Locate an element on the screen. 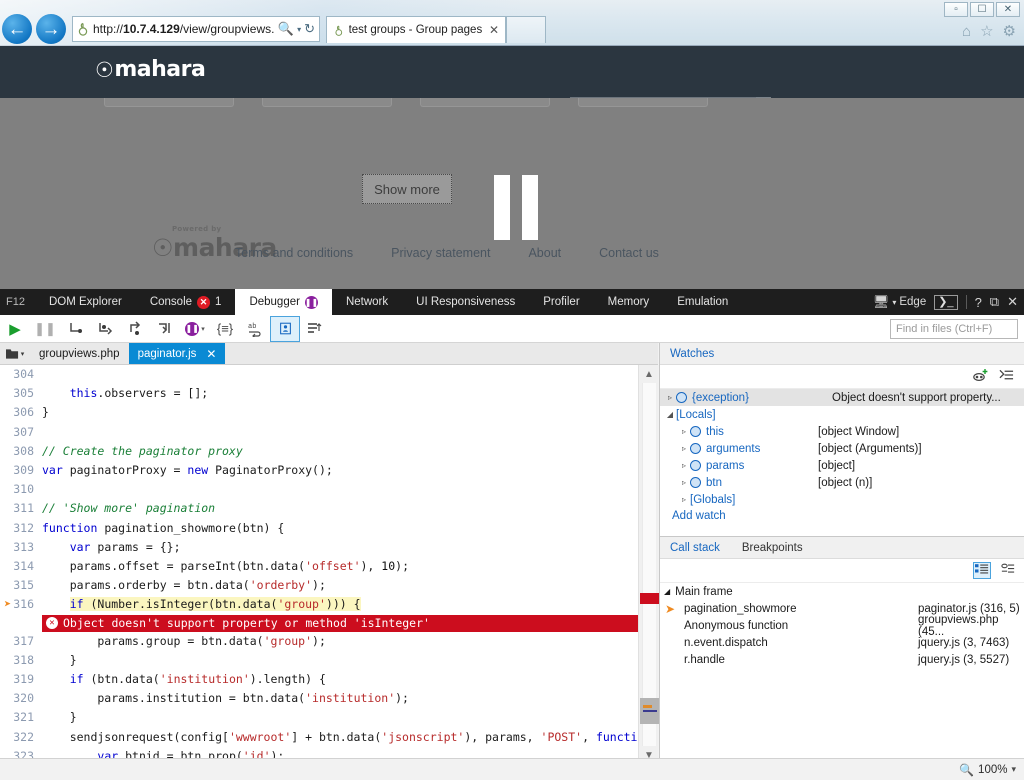  pretty-print-button: {≡} is located at coordinates (225, 329).